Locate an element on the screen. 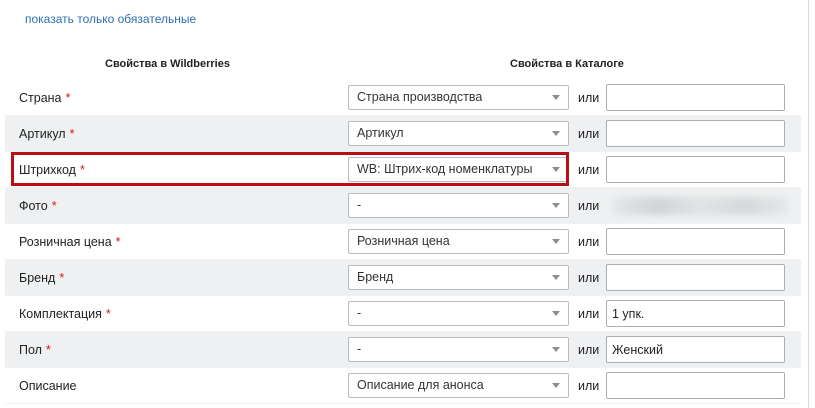 This screenshot has height=408, width=815. property-label: Фото * is located at coordinates (38, 206).